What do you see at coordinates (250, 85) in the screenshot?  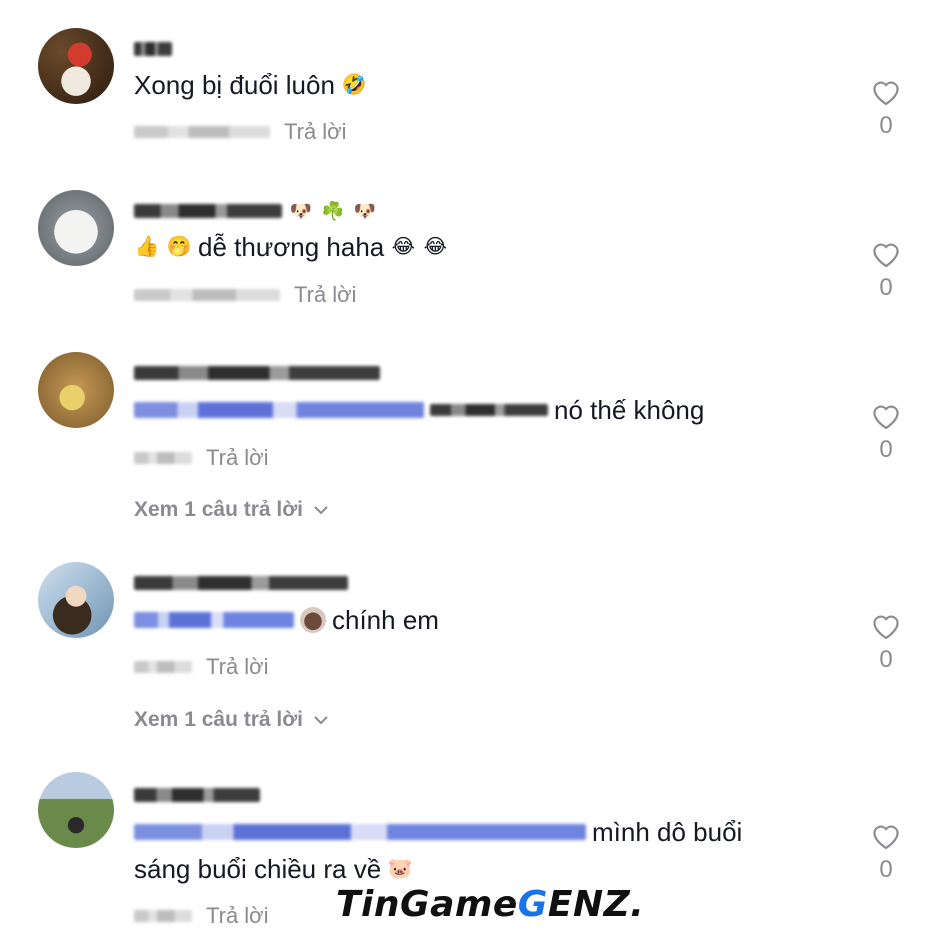 I see `comment-text: Xong bị đuổi luôn 🤣` at bounding box center [250, 85].